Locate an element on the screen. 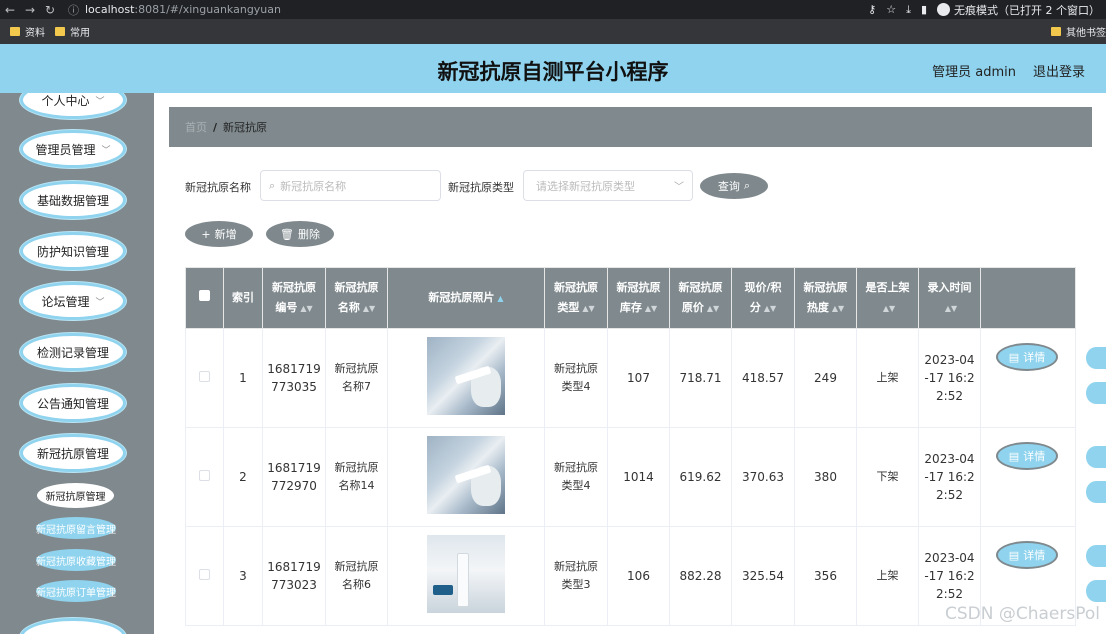 The height and width of the screenshot is (634, 1106). header-name-line1: 新冠抗原 is located at coordinates (356, 287).